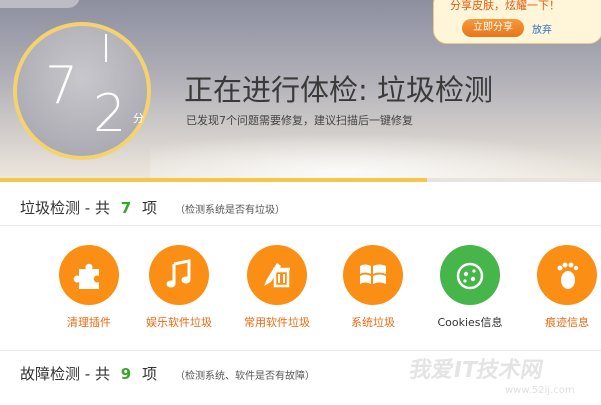 This screenshot has height=405, width=601. I want to click on score-dial: 7 2 分, so click(82, 91).